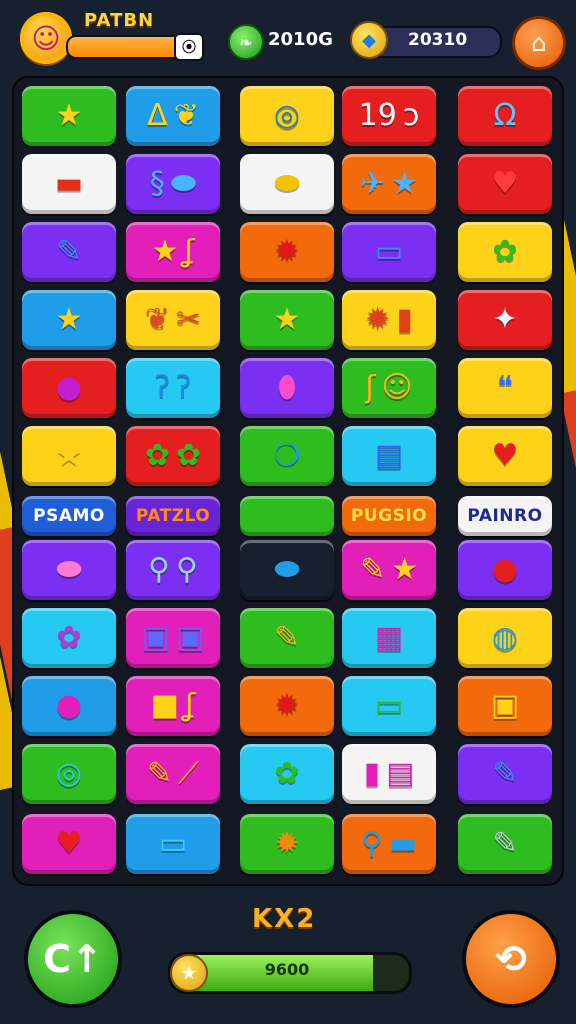 The height and width of the screenshot is (1024, 576). I want to click on board-tile: ▦, so click(389, 638).